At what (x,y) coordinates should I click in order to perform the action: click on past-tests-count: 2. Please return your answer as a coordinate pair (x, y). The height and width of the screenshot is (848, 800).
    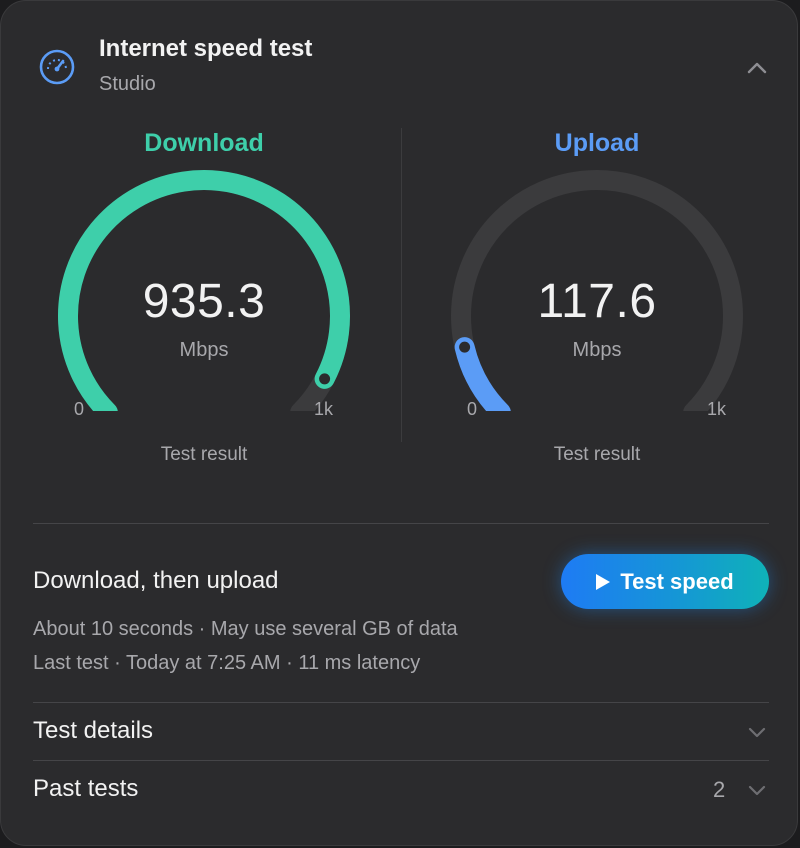
    Looking at the image, I should click on (719, 789).